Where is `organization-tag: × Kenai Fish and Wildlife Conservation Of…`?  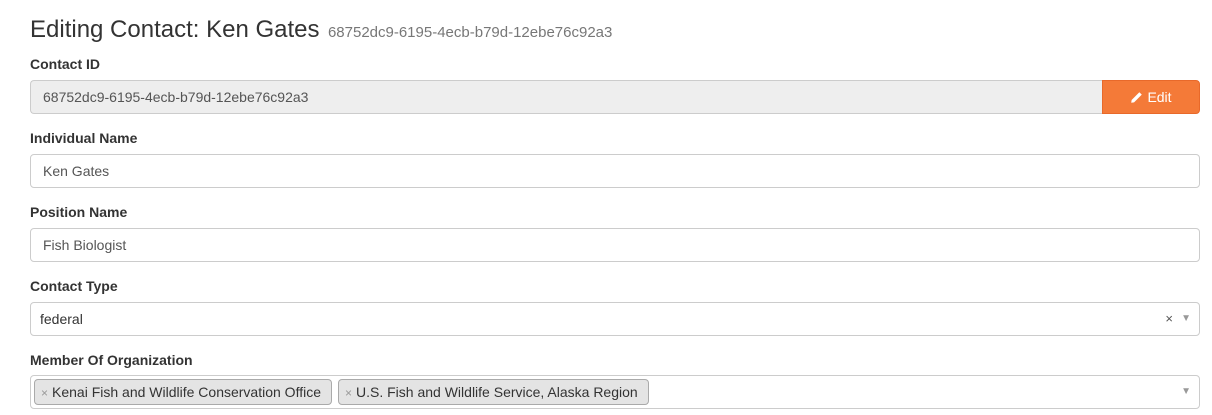
organization-tag: × Kenai Fish and Wildlife Conservation Of… is located at coordinates (183, 392).